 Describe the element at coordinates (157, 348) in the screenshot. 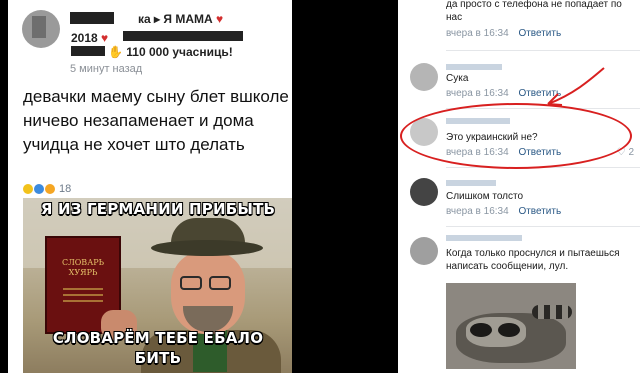

I see `meme-bottom-caption: СЛОВАРЁМ ТЕБЕ ЕБАЛО БИТЬ` at that location.